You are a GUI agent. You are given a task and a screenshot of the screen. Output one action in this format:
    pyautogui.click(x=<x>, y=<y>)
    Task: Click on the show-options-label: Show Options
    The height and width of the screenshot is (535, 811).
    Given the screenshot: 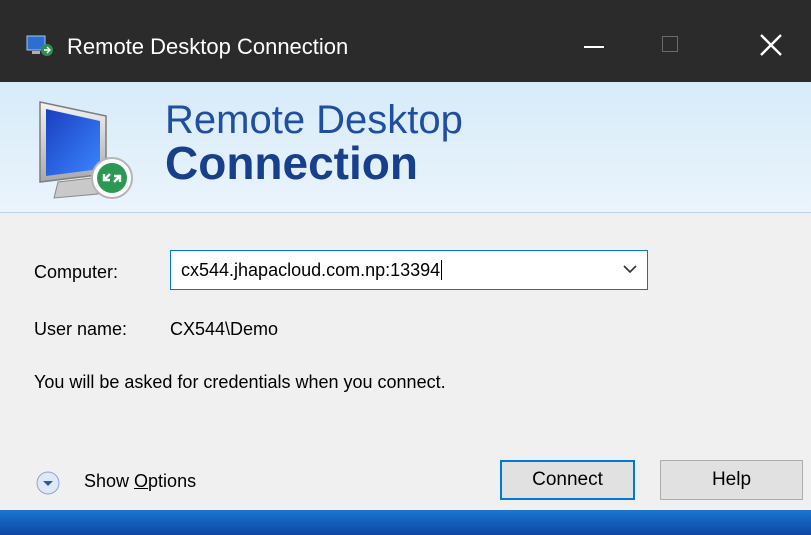 What is the action you would take?
    pyautogui.click(x=140, y=481)
    